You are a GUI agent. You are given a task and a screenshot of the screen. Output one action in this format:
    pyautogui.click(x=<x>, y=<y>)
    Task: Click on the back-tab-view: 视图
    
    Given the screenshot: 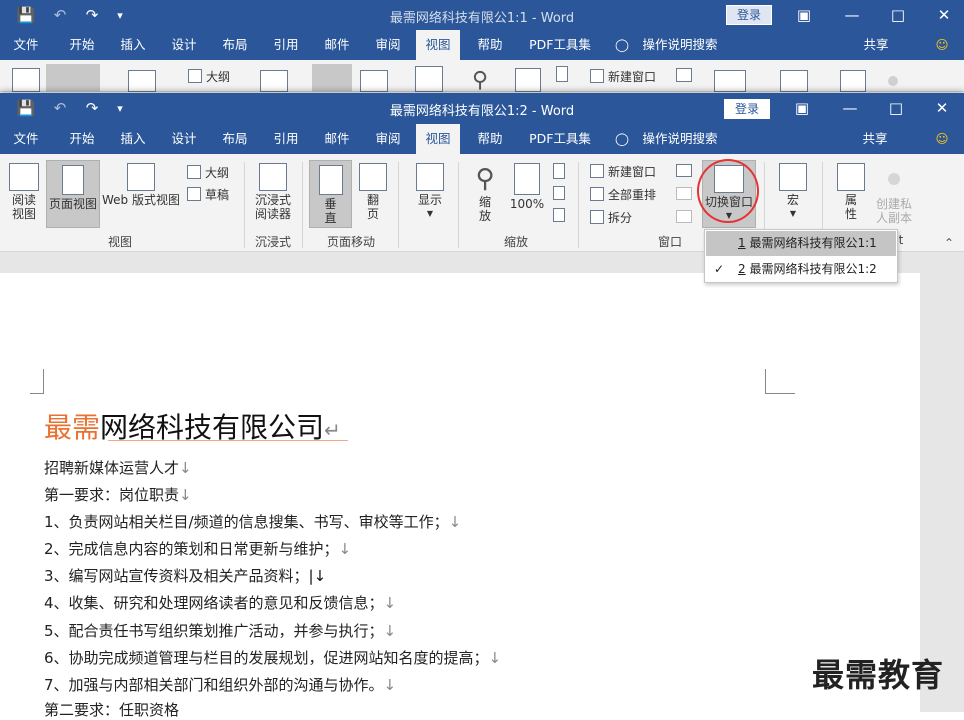 What is the action you would take?
    pyautogui.click(x=438, y=45)
    